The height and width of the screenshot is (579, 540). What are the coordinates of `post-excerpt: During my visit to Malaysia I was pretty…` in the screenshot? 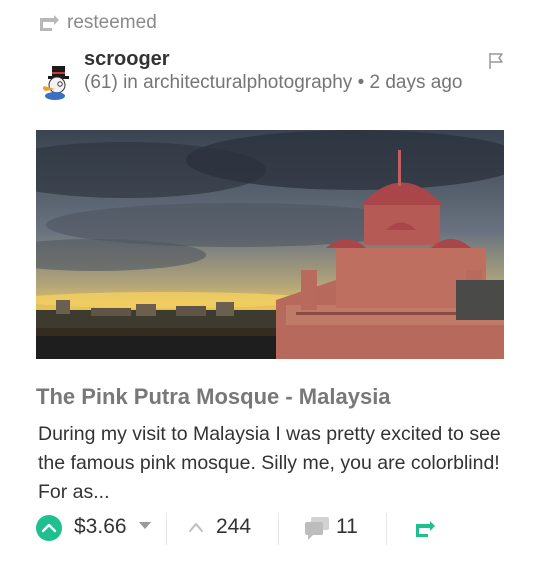 It's located at (273, 463).